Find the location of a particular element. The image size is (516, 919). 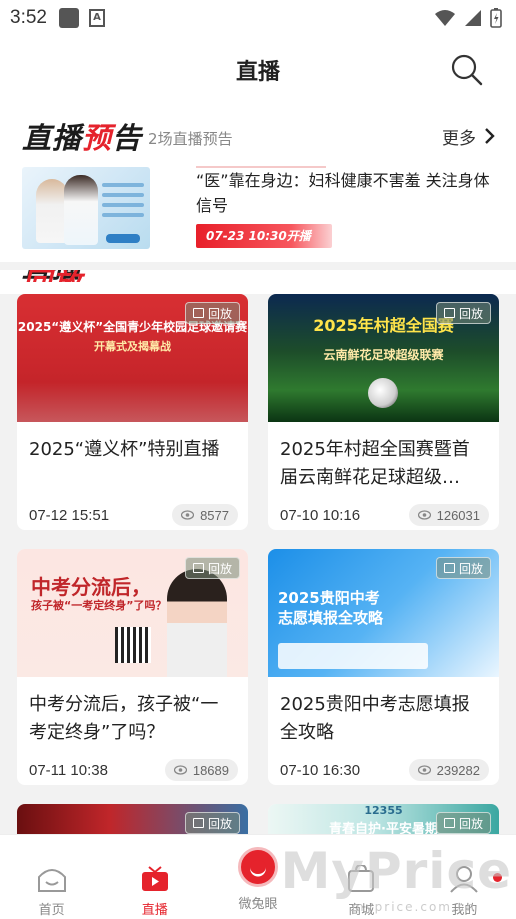

app-header: 直播 is located at coordinates (258, 70).